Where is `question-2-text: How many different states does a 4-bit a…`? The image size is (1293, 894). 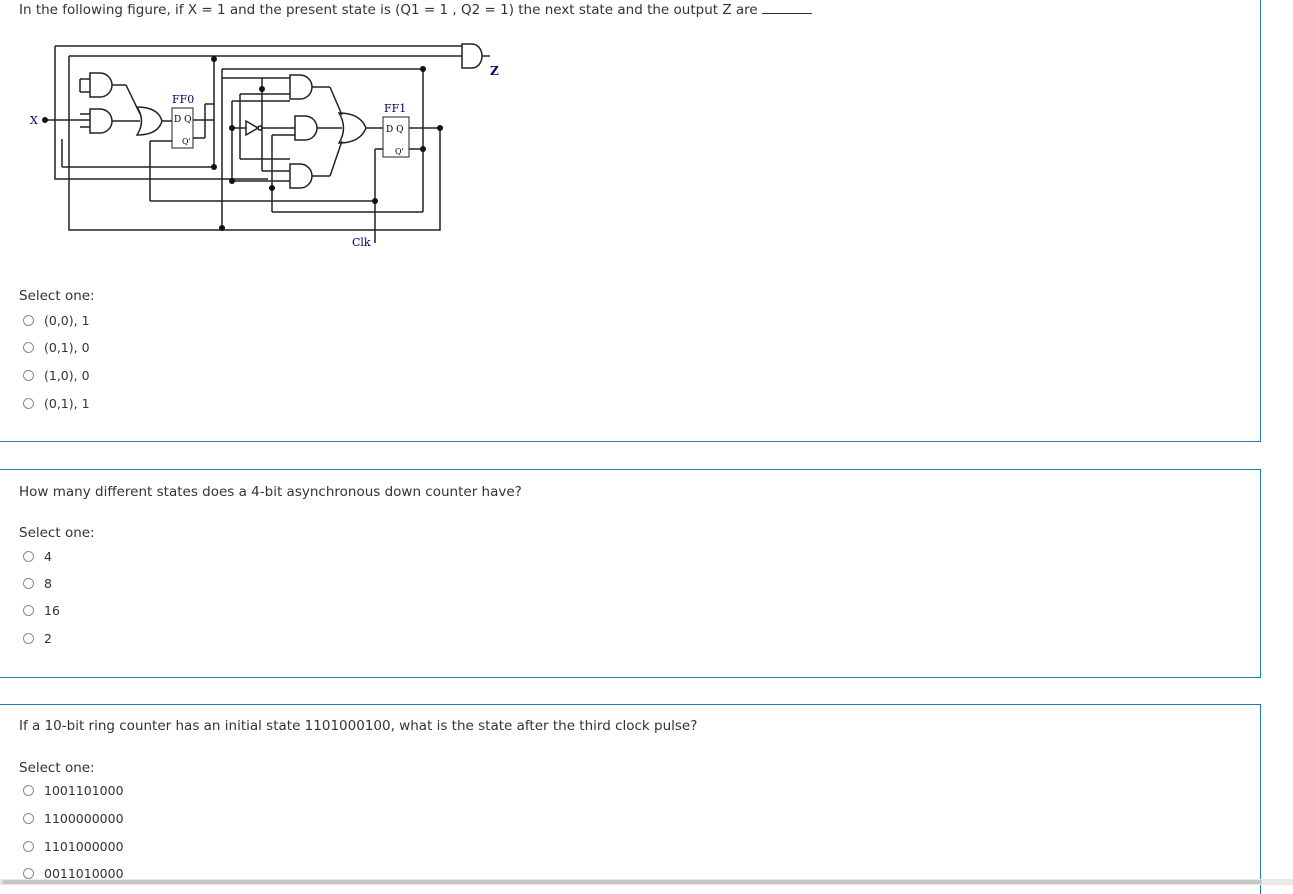
question-2-text: How many different states does a 4-bit a… is located at coordinates (270, 492).